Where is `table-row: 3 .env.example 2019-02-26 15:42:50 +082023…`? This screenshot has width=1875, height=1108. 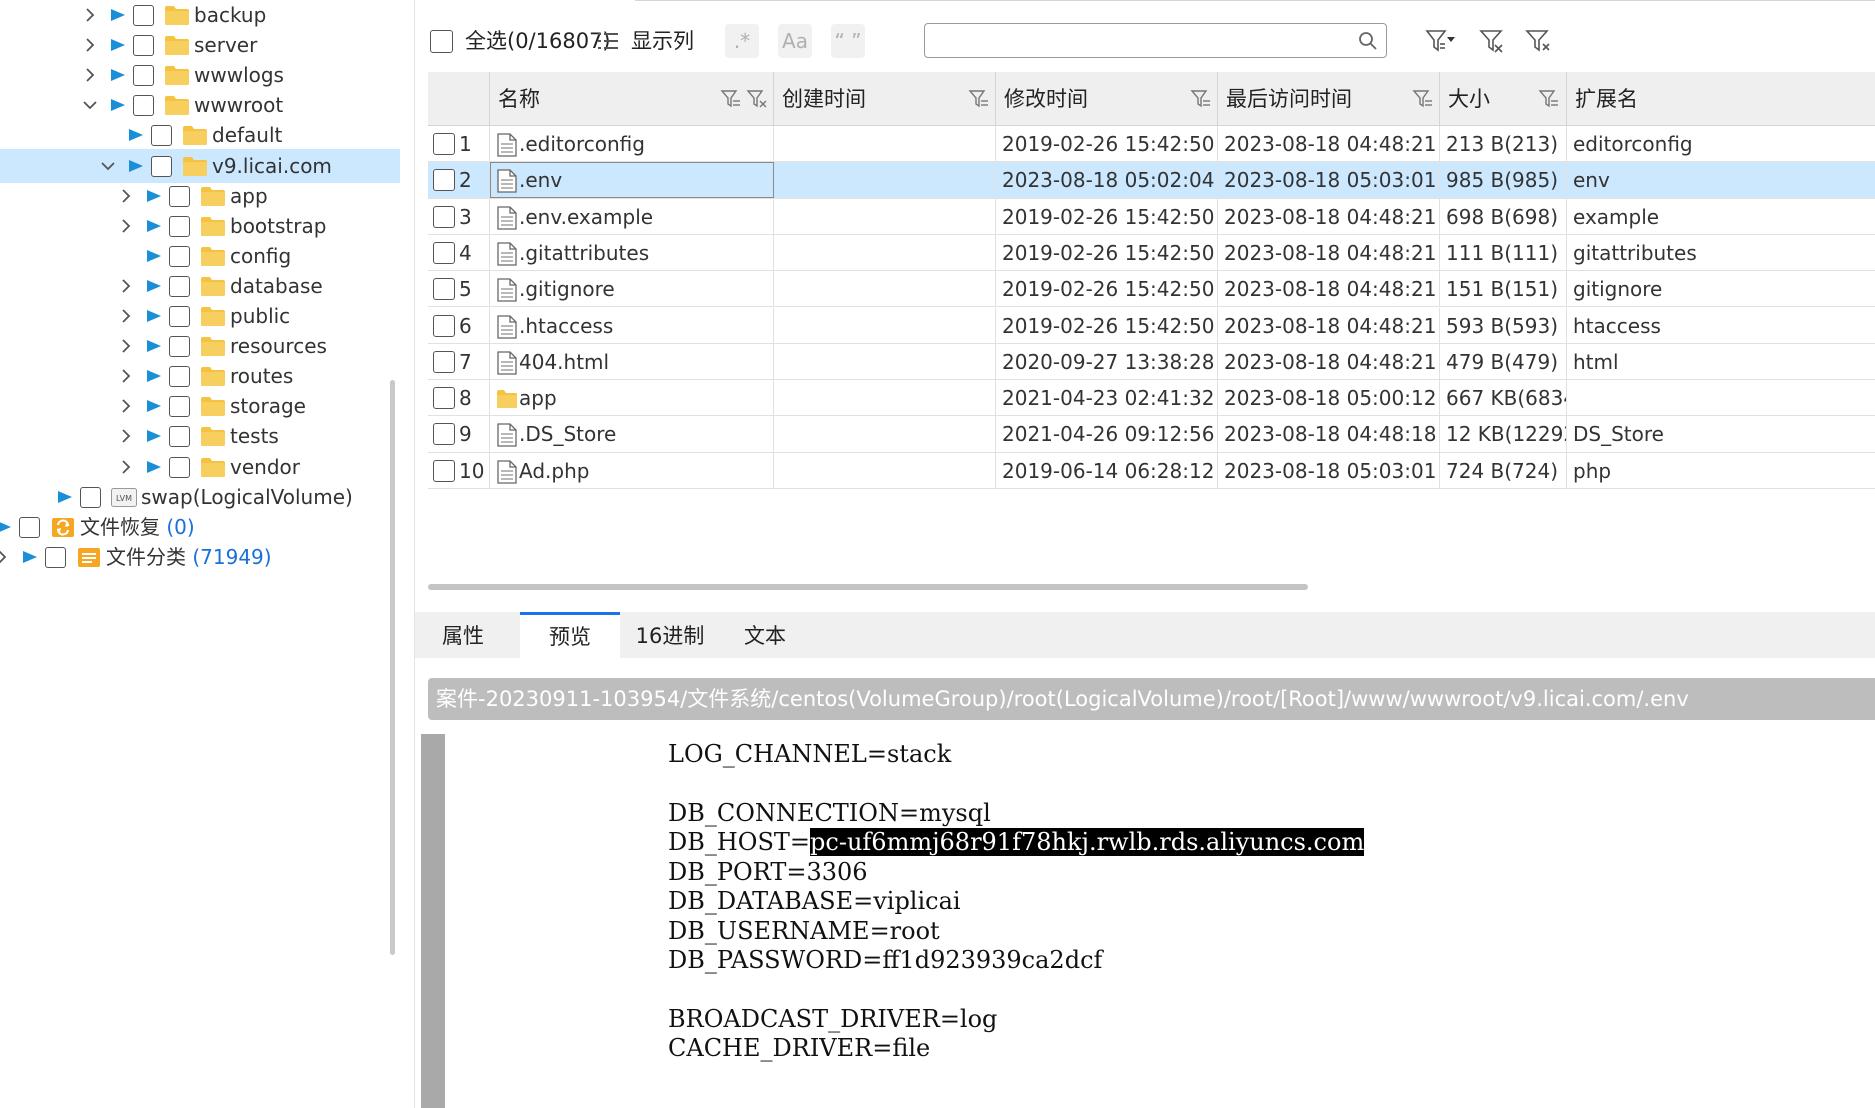 table-row: 3 .env.example 2019-02-26 15:42:50 +082023… is located at coordinates (1151, 216).